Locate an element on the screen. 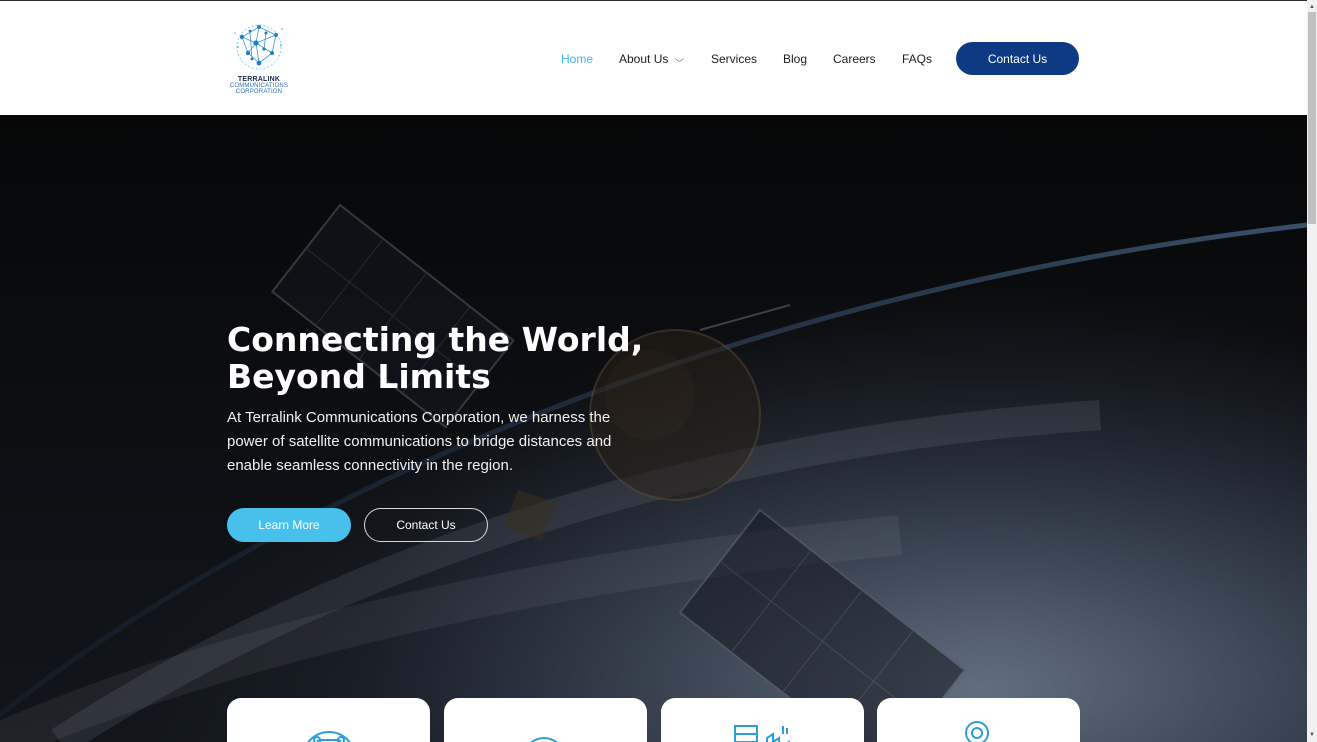  hero-title-line1: Connecting the World, is located at coordinates (435, 339).